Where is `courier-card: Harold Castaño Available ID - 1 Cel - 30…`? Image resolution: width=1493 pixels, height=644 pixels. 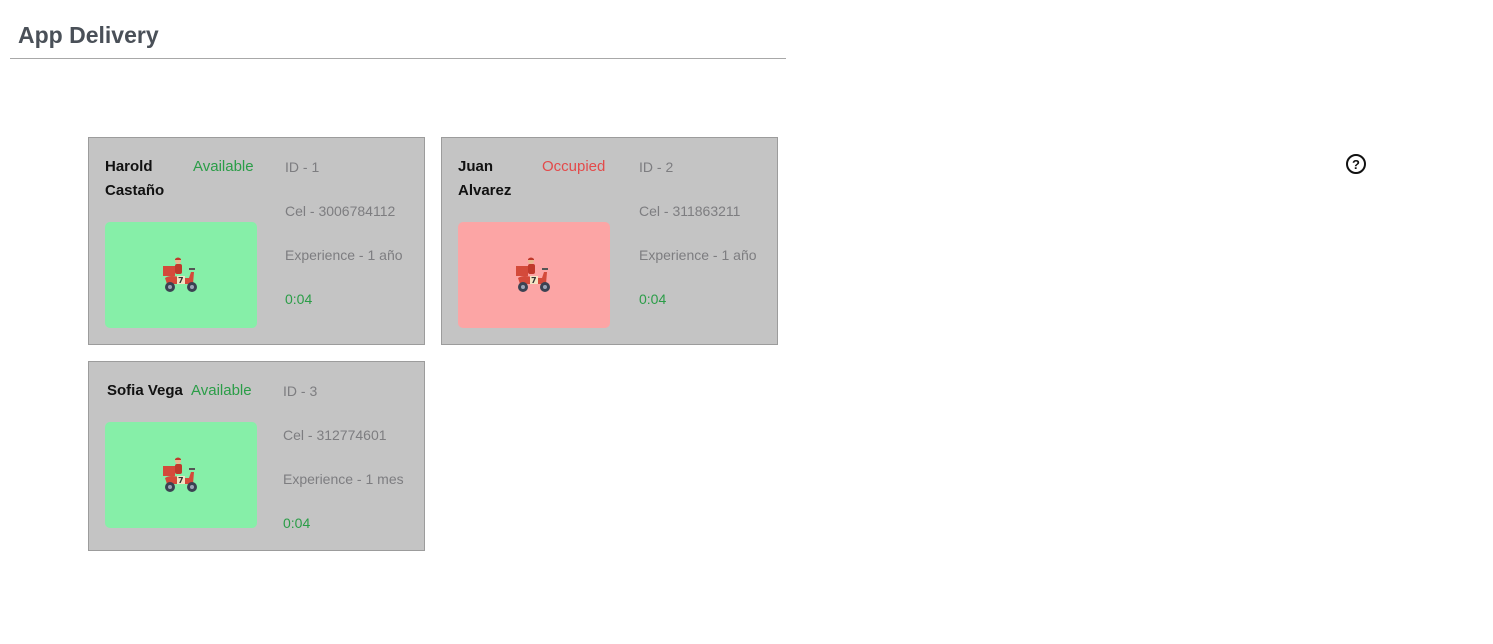
courier-card: Harold Castaño Available ID - 1 Cel - 30… is located at coordinates (256, 241).